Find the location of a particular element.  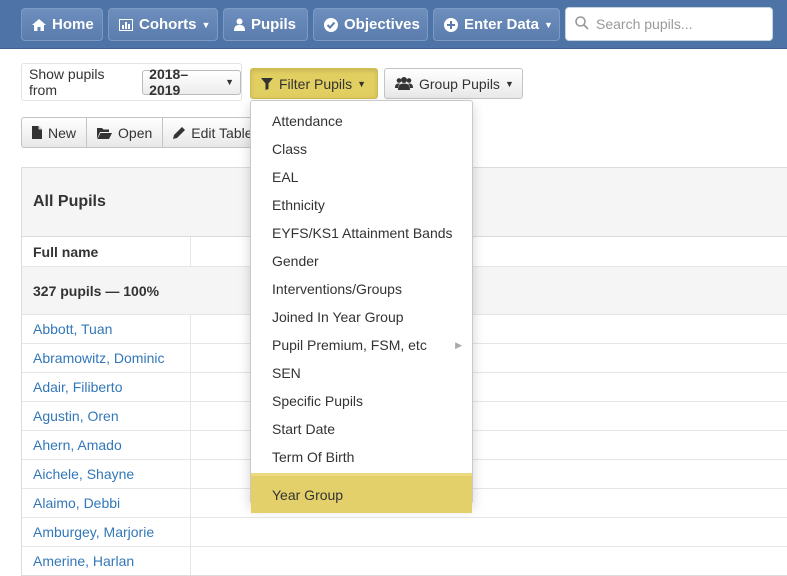

menu-item-label: Year Group is located at coordinates (308, 494).